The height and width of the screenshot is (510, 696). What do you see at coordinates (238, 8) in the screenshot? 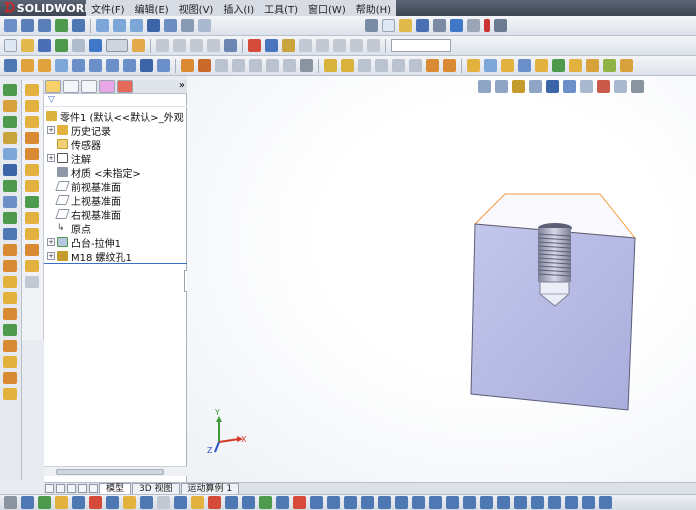
I see `menu-insert: 插入(I)` at bounding box center [238, 8].